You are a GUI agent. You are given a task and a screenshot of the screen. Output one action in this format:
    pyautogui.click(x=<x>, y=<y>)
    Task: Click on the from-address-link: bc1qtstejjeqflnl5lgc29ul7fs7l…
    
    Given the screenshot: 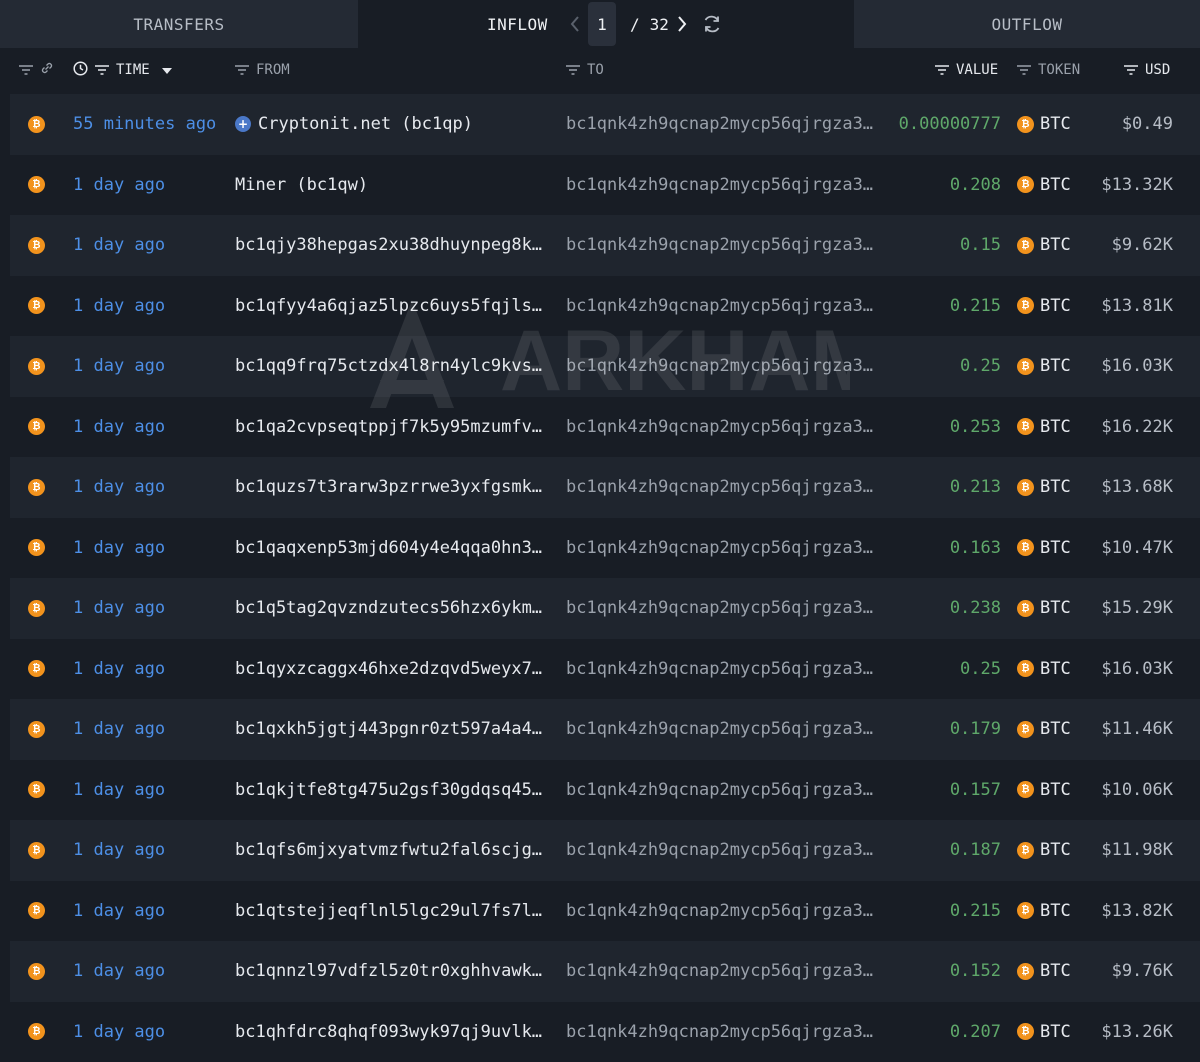 What is the action you would take?
    pyautogui.click(x=394, y=911)
    